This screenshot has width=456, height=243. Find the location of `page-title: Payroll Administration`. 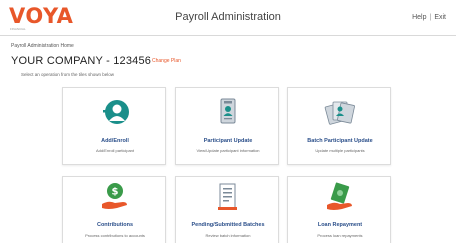

page-title: Payroll Administration is located at coordinates (228, 17).